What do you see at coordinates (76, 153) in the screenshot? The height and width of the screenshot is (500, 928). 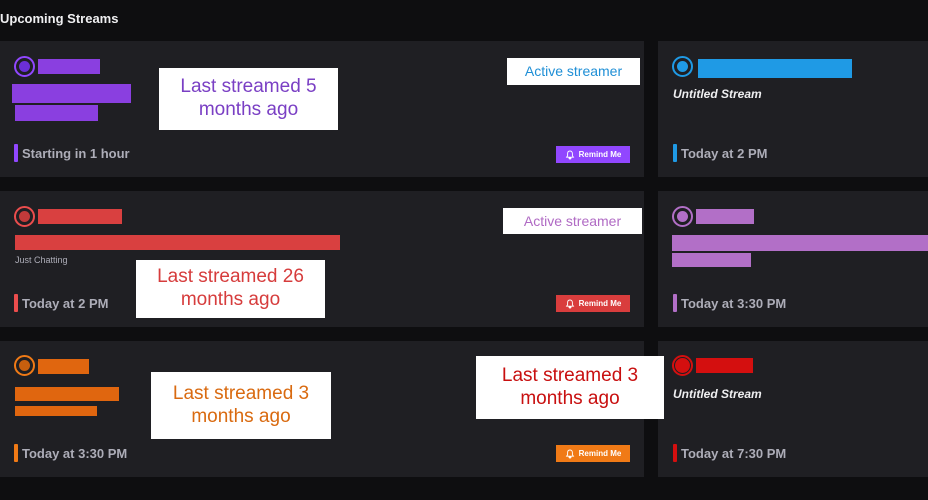 I see `schedule-text: Starting in 1 hour` at bounding box center [76, 153].